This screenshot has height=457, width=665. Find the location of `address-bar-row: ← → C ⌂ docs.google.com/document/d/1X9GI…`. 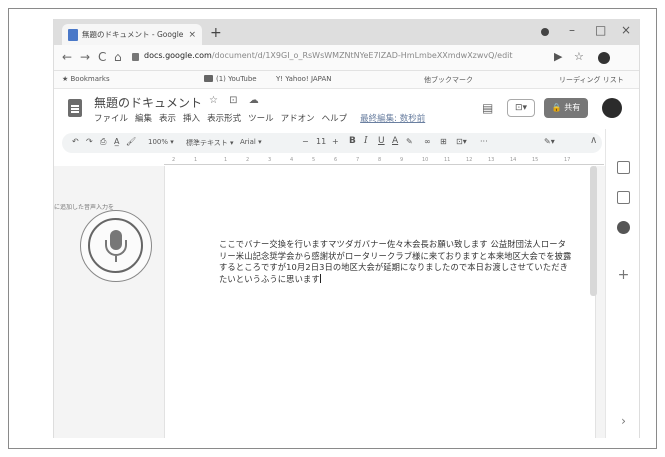

address-bar-row: ← → C ⌂ docs.google.com/document/d/1X9GI… is located at coordinates (346, 58).